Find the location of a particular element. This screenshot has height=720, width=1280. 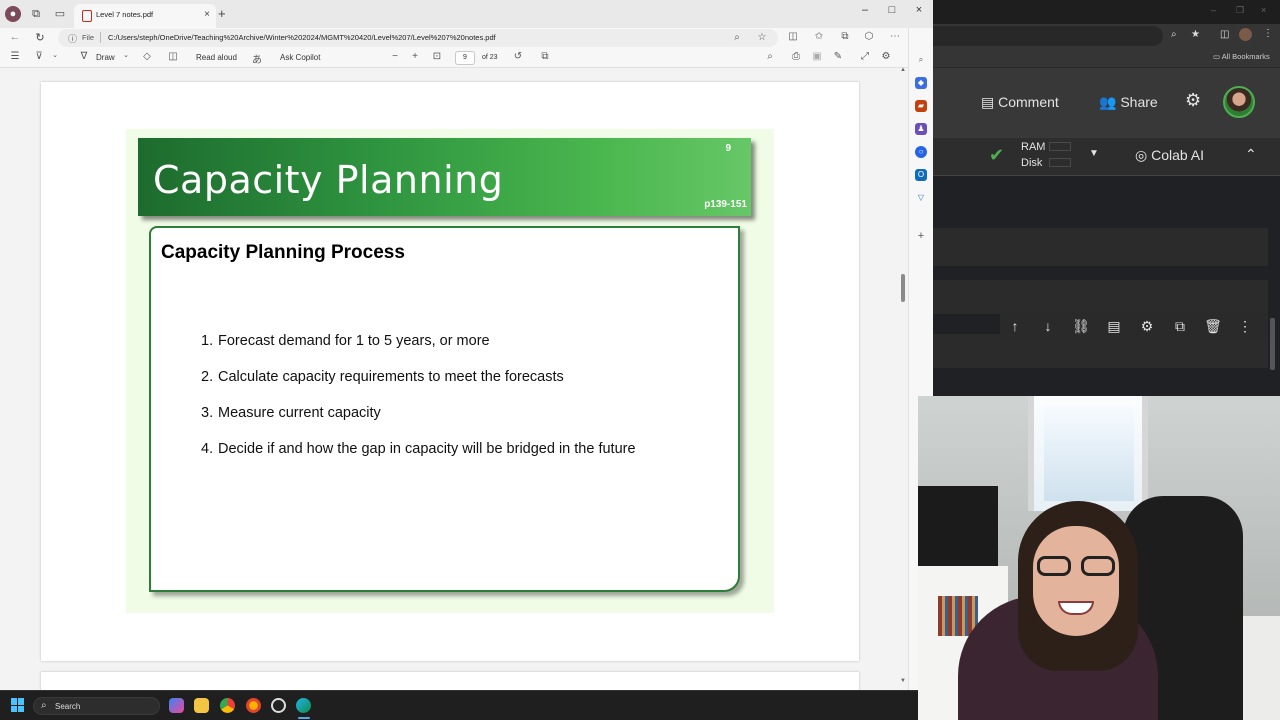

colab-scrollbar-thumb is located at coordinates (1272, 344).